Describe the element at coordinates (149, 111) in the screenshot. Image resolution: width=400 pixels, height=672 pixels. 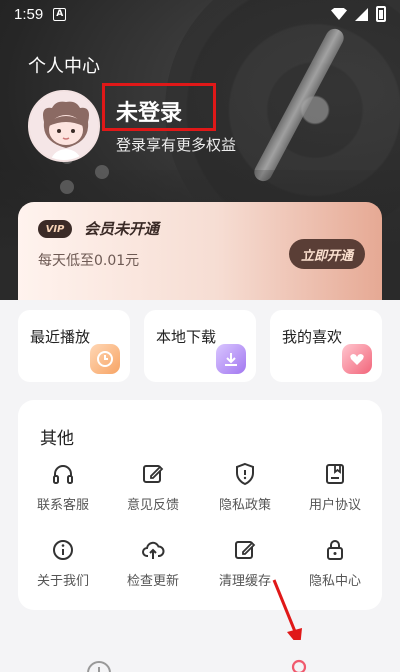
I see `username-label: 未登录` at that location.